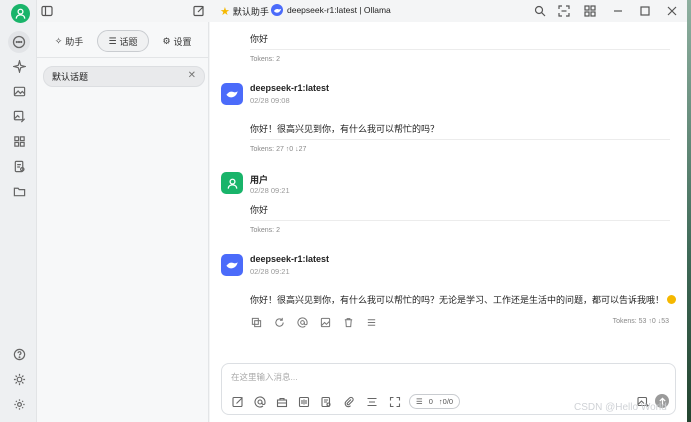  Describe the element at coordinates (192, 75) in the screenshot. I see `close-icon: ✕` at that location.